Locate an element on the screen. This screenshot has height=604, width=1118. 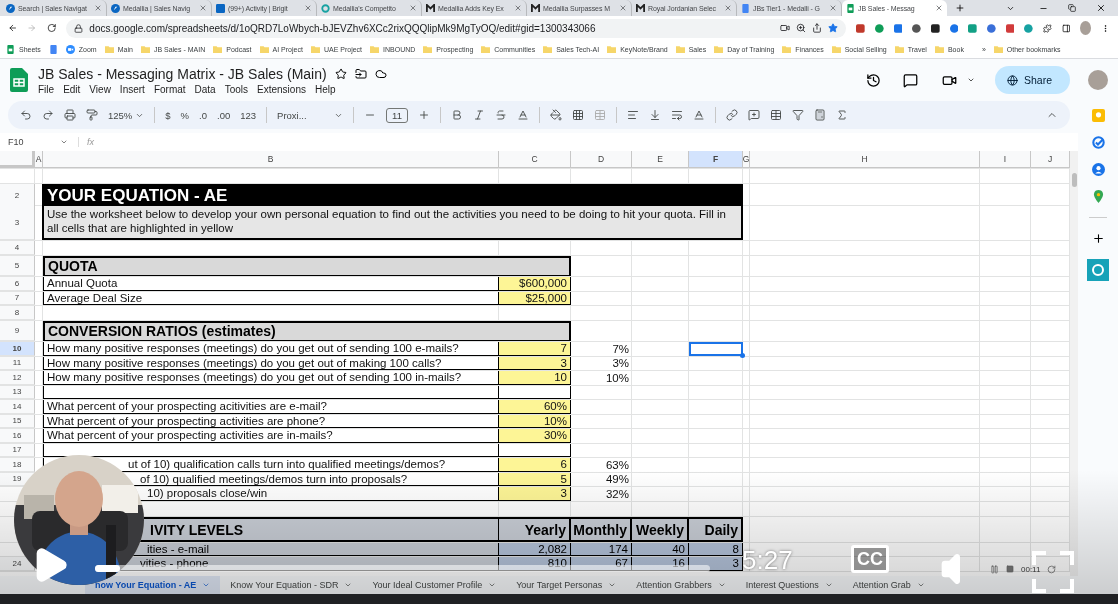
camera-icon is located at coordinates (785, 28).